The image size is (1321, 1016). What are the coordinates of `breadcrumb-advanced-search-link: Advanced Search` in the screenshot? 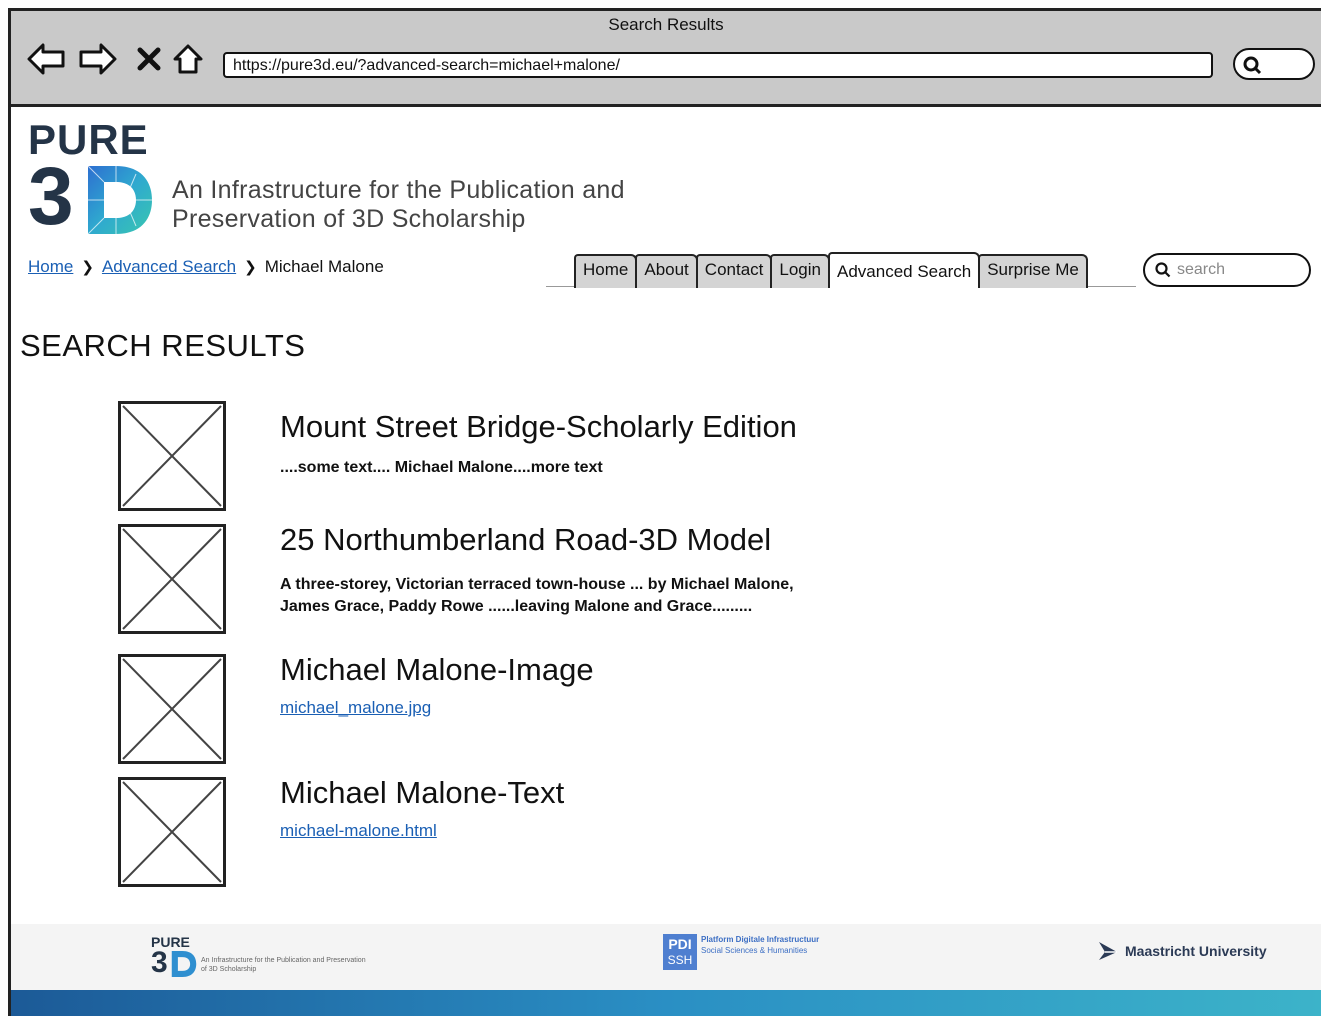 It's located at (169, 267).